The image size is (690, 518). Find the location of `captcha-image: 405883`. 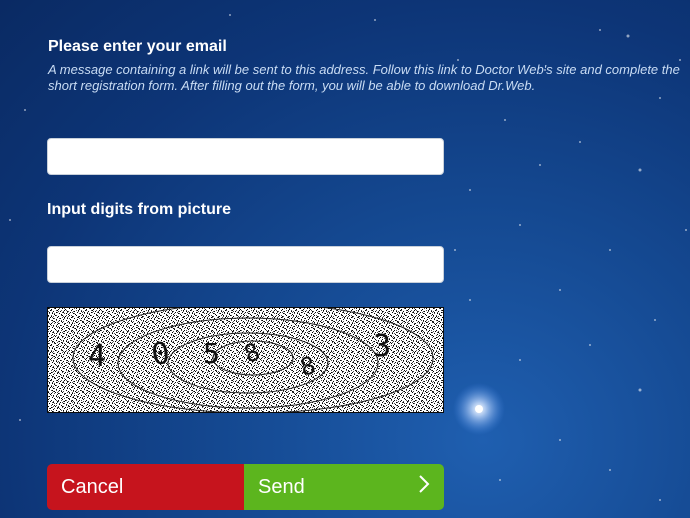

captcha-image: 405883 is located at coordinates (245, 360).